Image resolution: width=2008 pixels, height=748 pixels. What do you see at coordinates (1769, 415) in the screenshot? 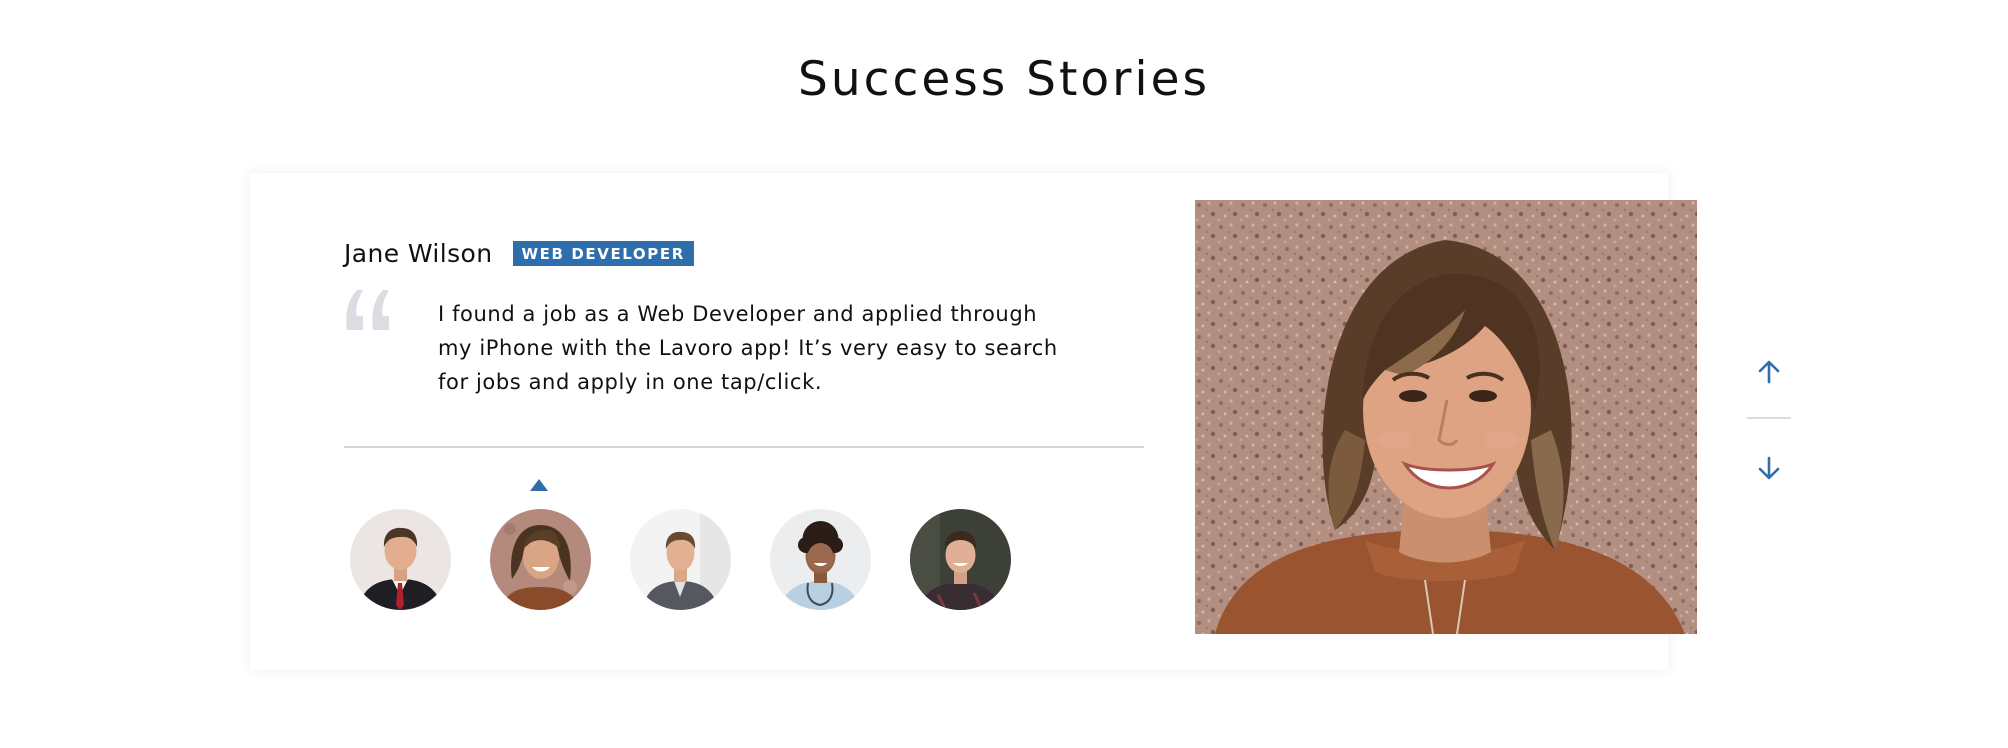
I see `slider-nav` at bounding box center [1769, 415].